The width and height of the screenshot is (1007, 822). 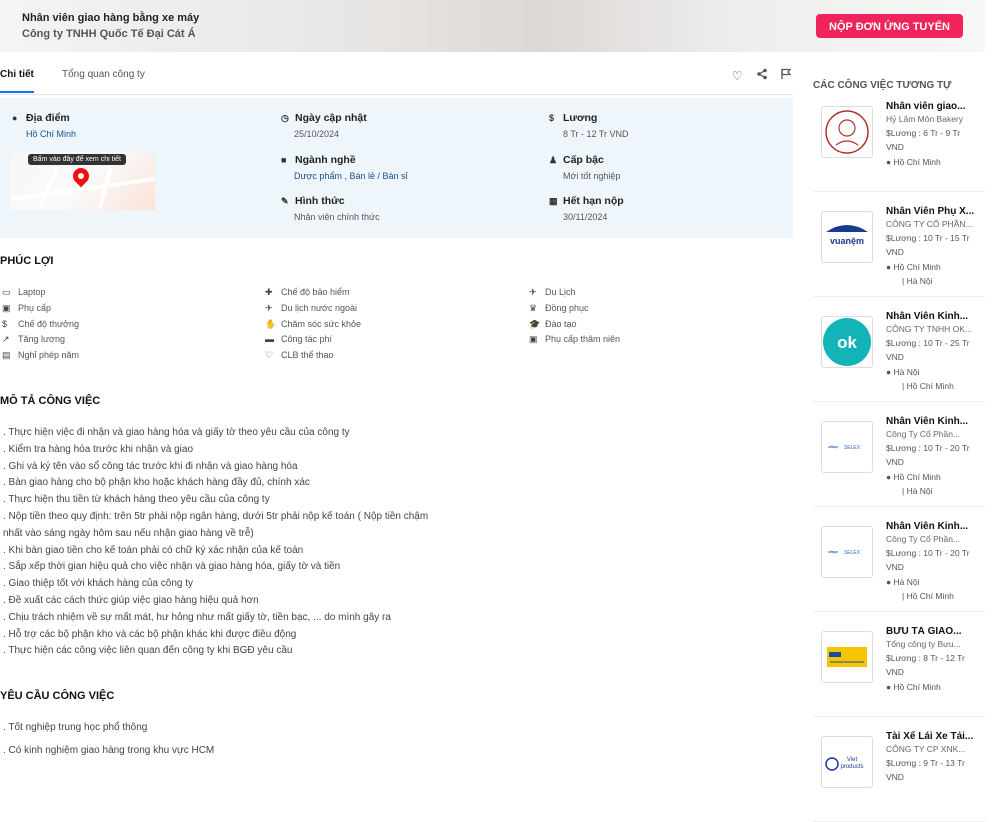 What do you see at coordinates (33, 339) in the screenshot?
I see `benefit-item: ↗ Tăng lương` at bounding box center [33, 339].